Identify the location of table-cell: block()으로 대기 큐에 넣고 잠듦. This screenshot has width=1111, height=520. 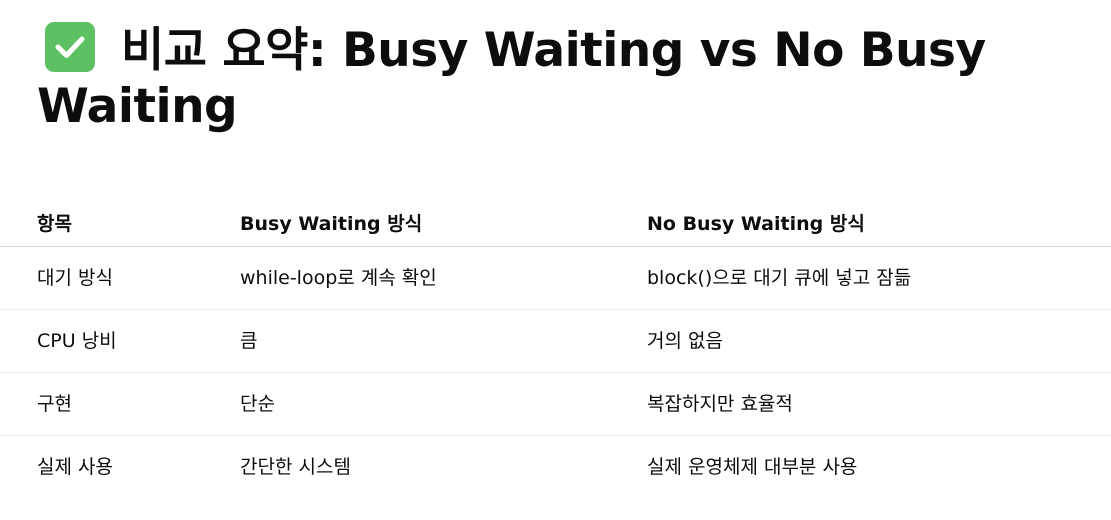
(779, 278).